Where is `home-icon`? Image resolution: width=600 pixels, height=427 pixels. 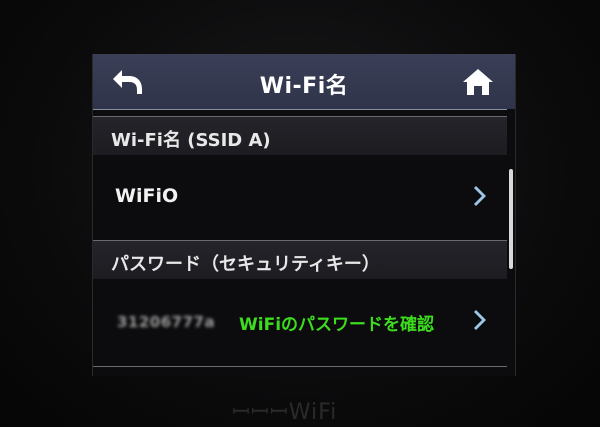
home-icon is located at coordinates (478, 82).